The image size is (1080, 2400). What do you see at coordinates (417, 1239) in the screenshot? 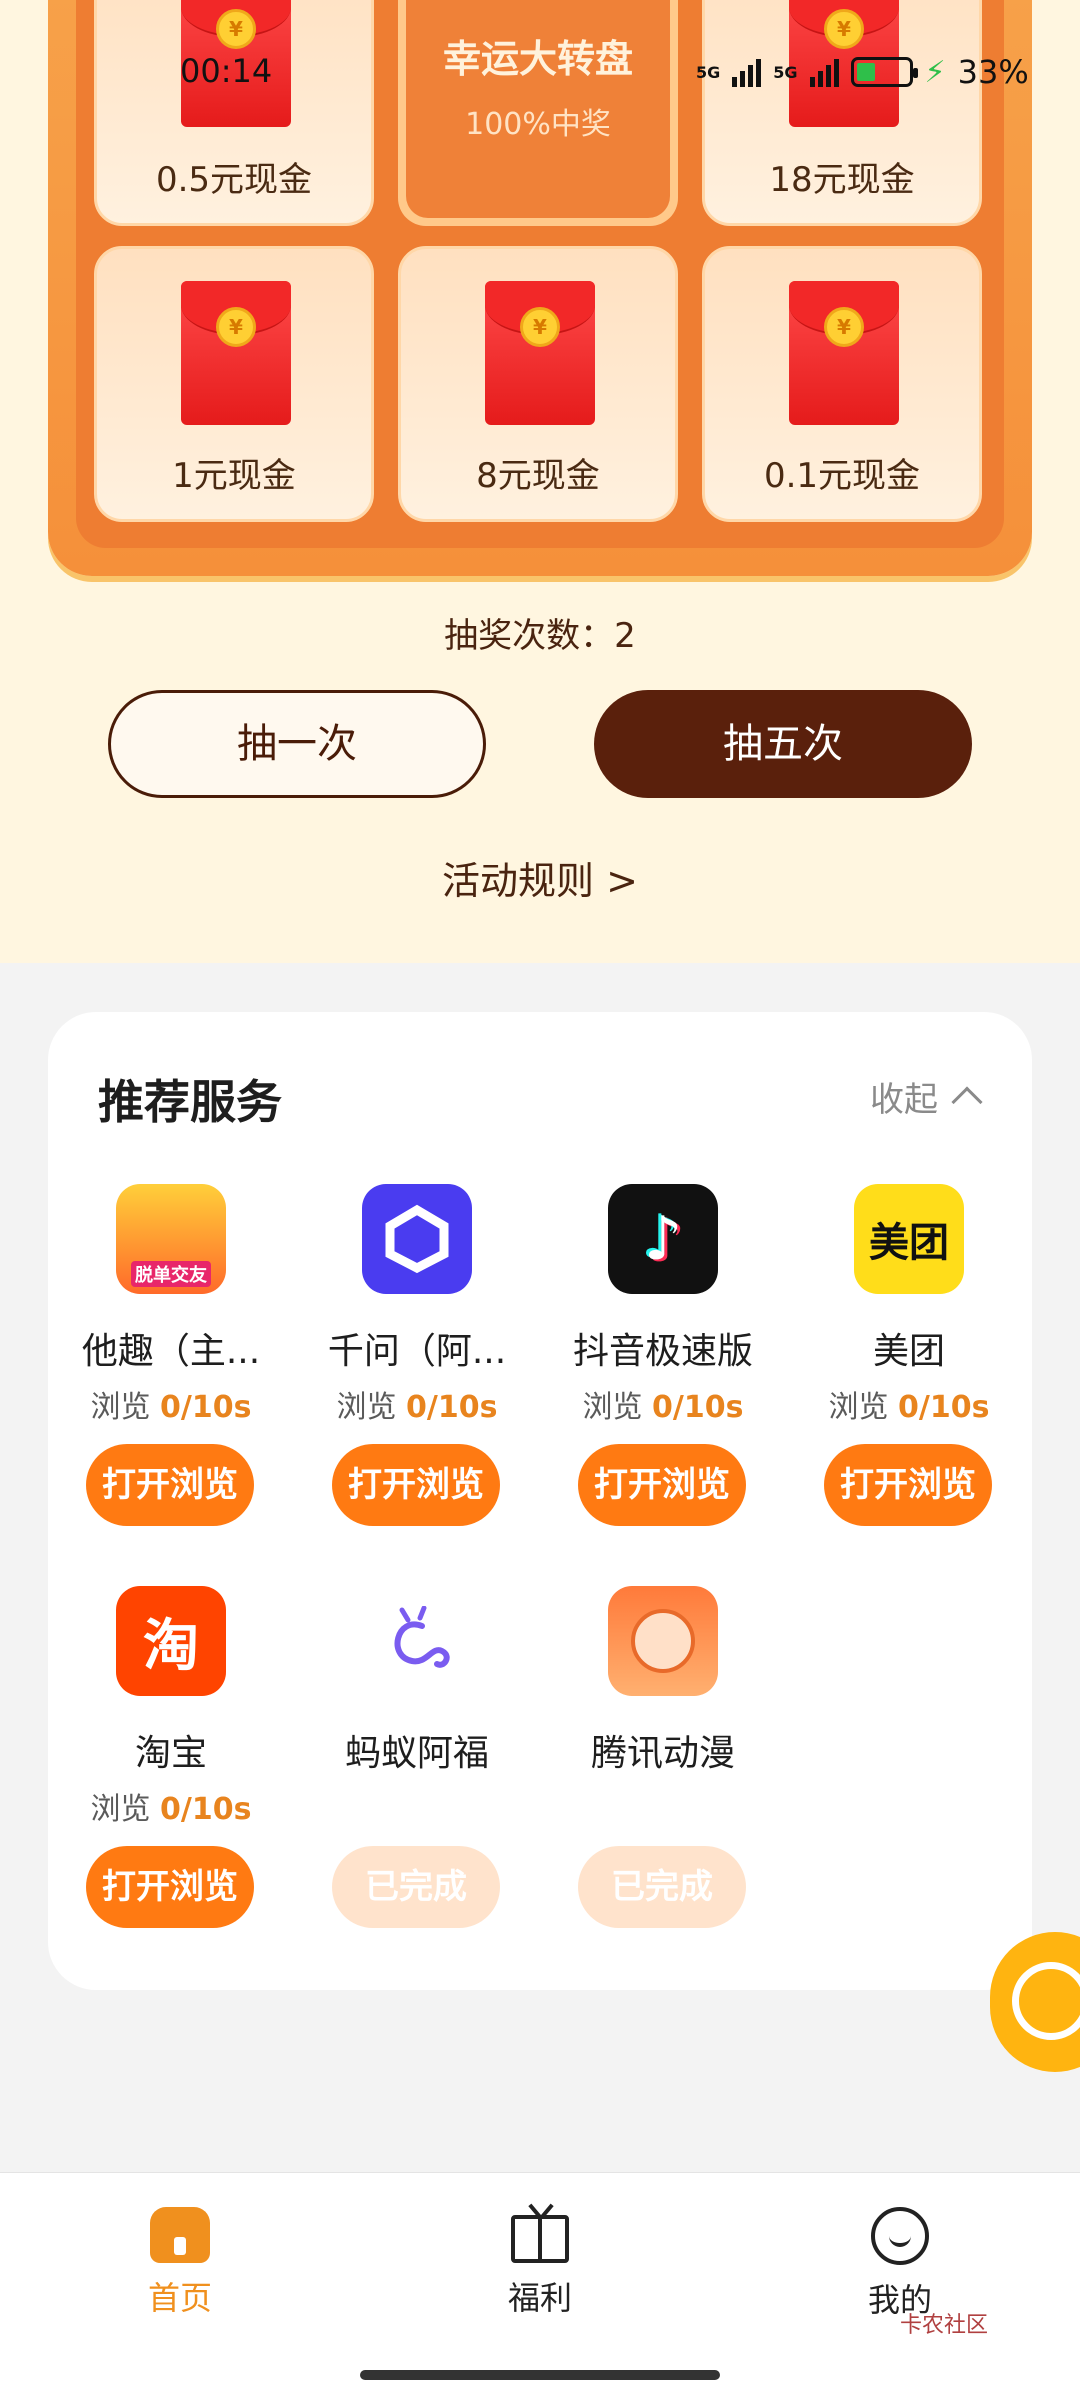
I see `qianwen-app-icon` at bounding box center [417, 1239].